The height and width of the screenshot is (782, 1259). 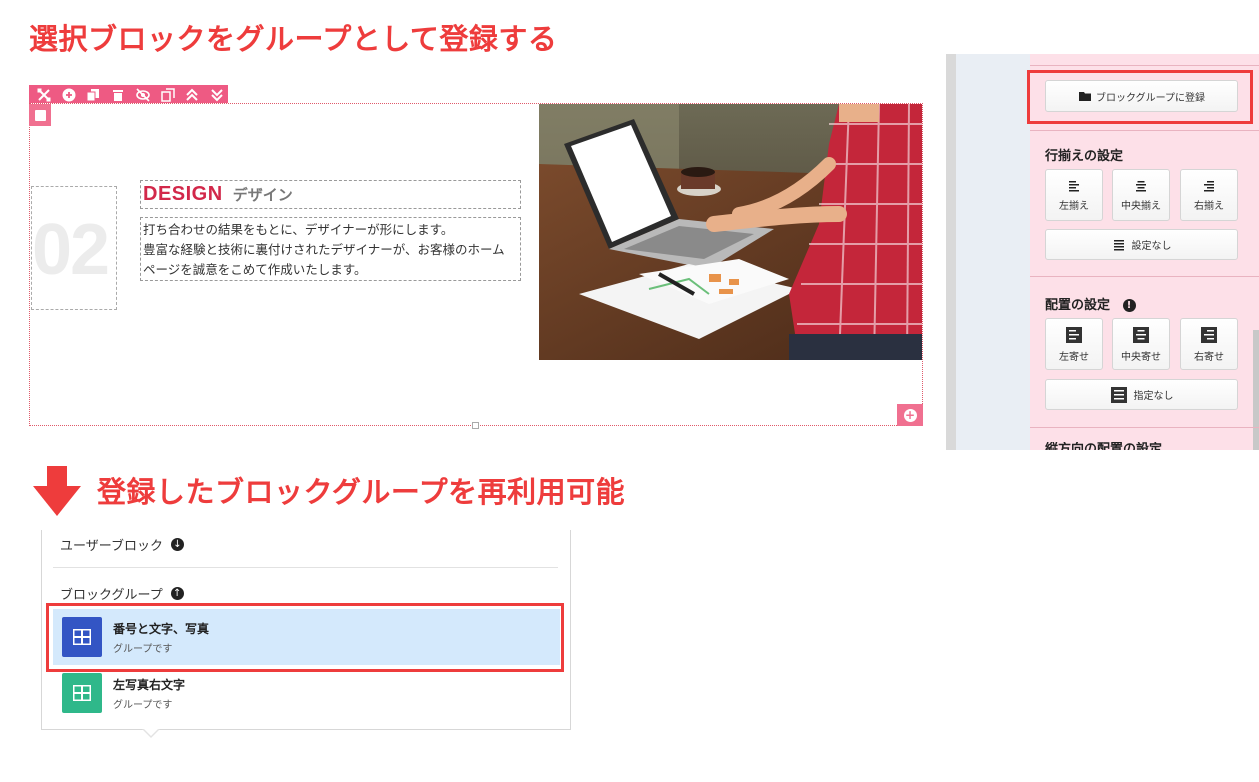 I want to click on block-subtitle: デザイン, so click(x=262, y=195).